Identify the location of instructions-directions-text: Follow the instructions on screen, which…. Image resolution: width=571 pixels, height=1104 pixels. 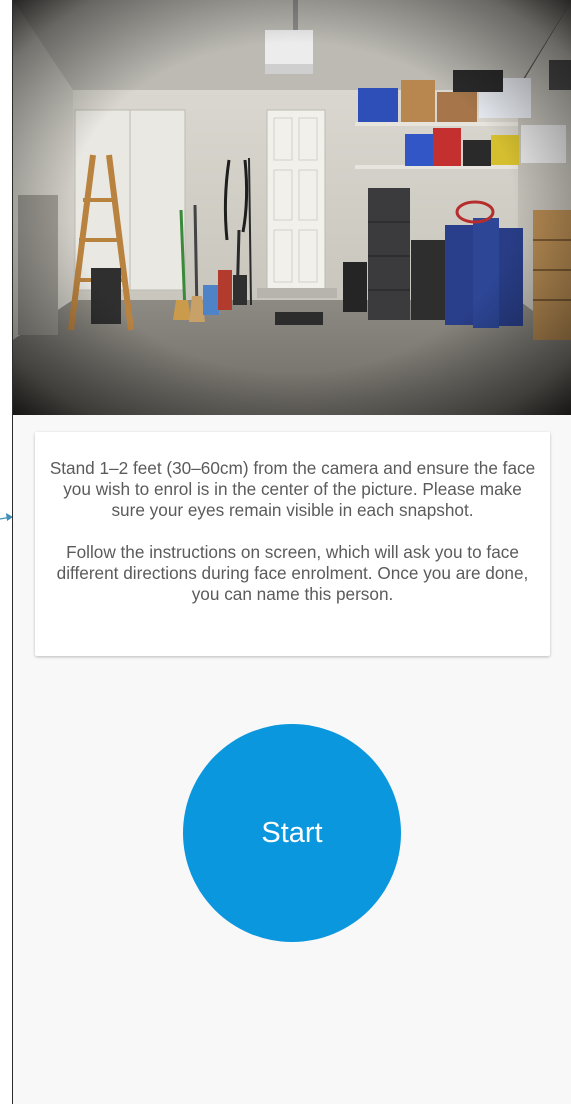
(292, 573).